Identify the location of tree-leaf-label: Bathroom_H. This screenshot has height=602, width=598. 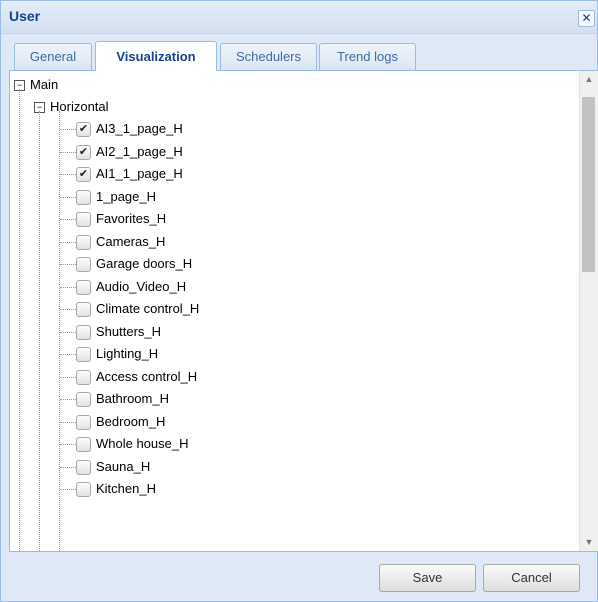
(132, 398).